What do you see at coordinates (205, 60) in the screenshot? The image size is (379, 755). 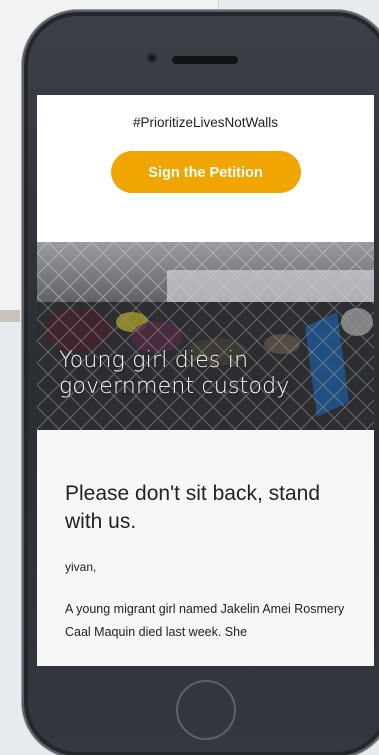 I see `speaker-grille-icon` at bounding box center [205, 60].